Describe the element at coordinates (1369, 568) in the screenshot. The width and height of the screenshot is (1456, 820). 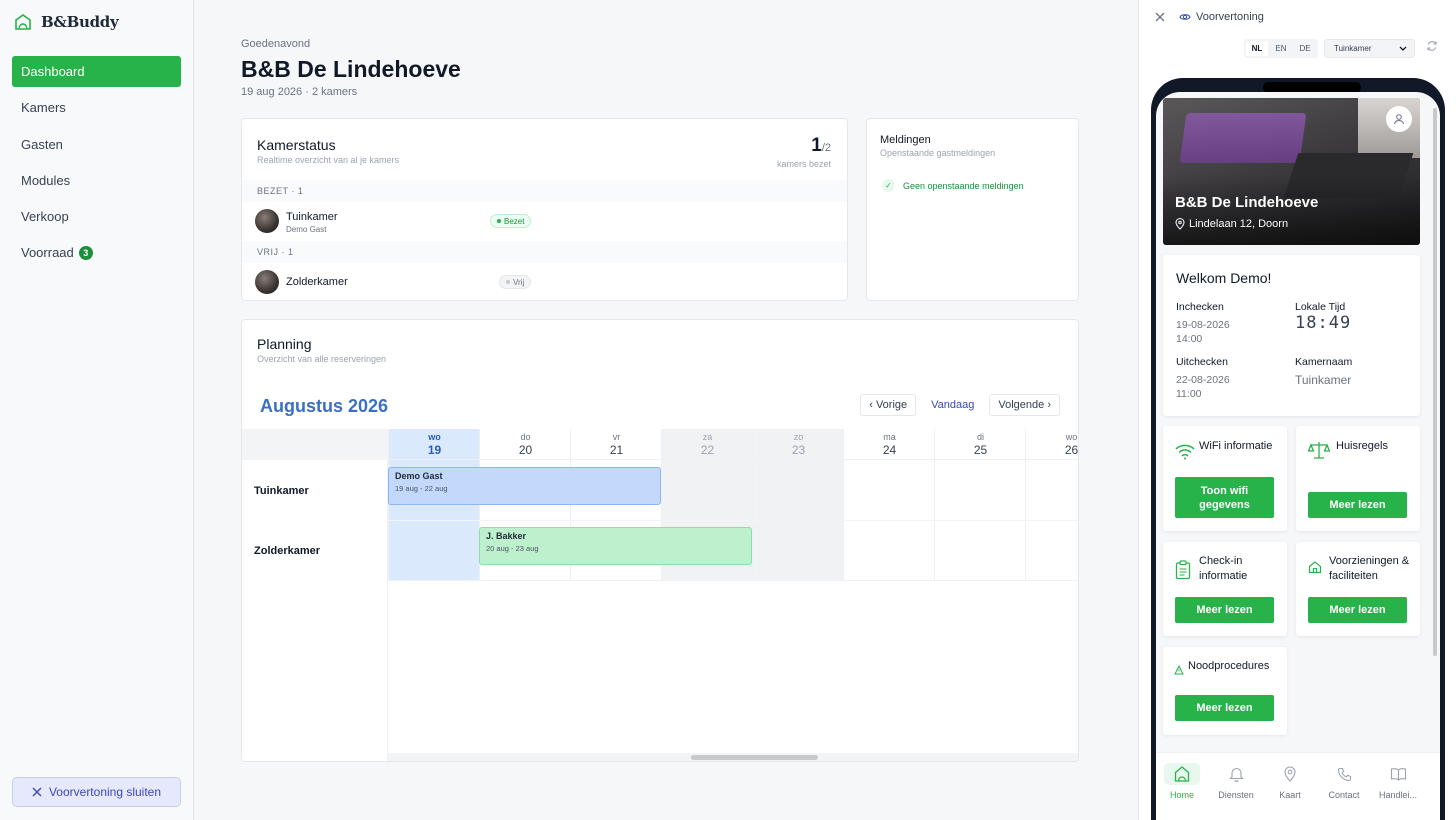
I see `tile-label: Voorzieningen & faciliteiten` at that location.